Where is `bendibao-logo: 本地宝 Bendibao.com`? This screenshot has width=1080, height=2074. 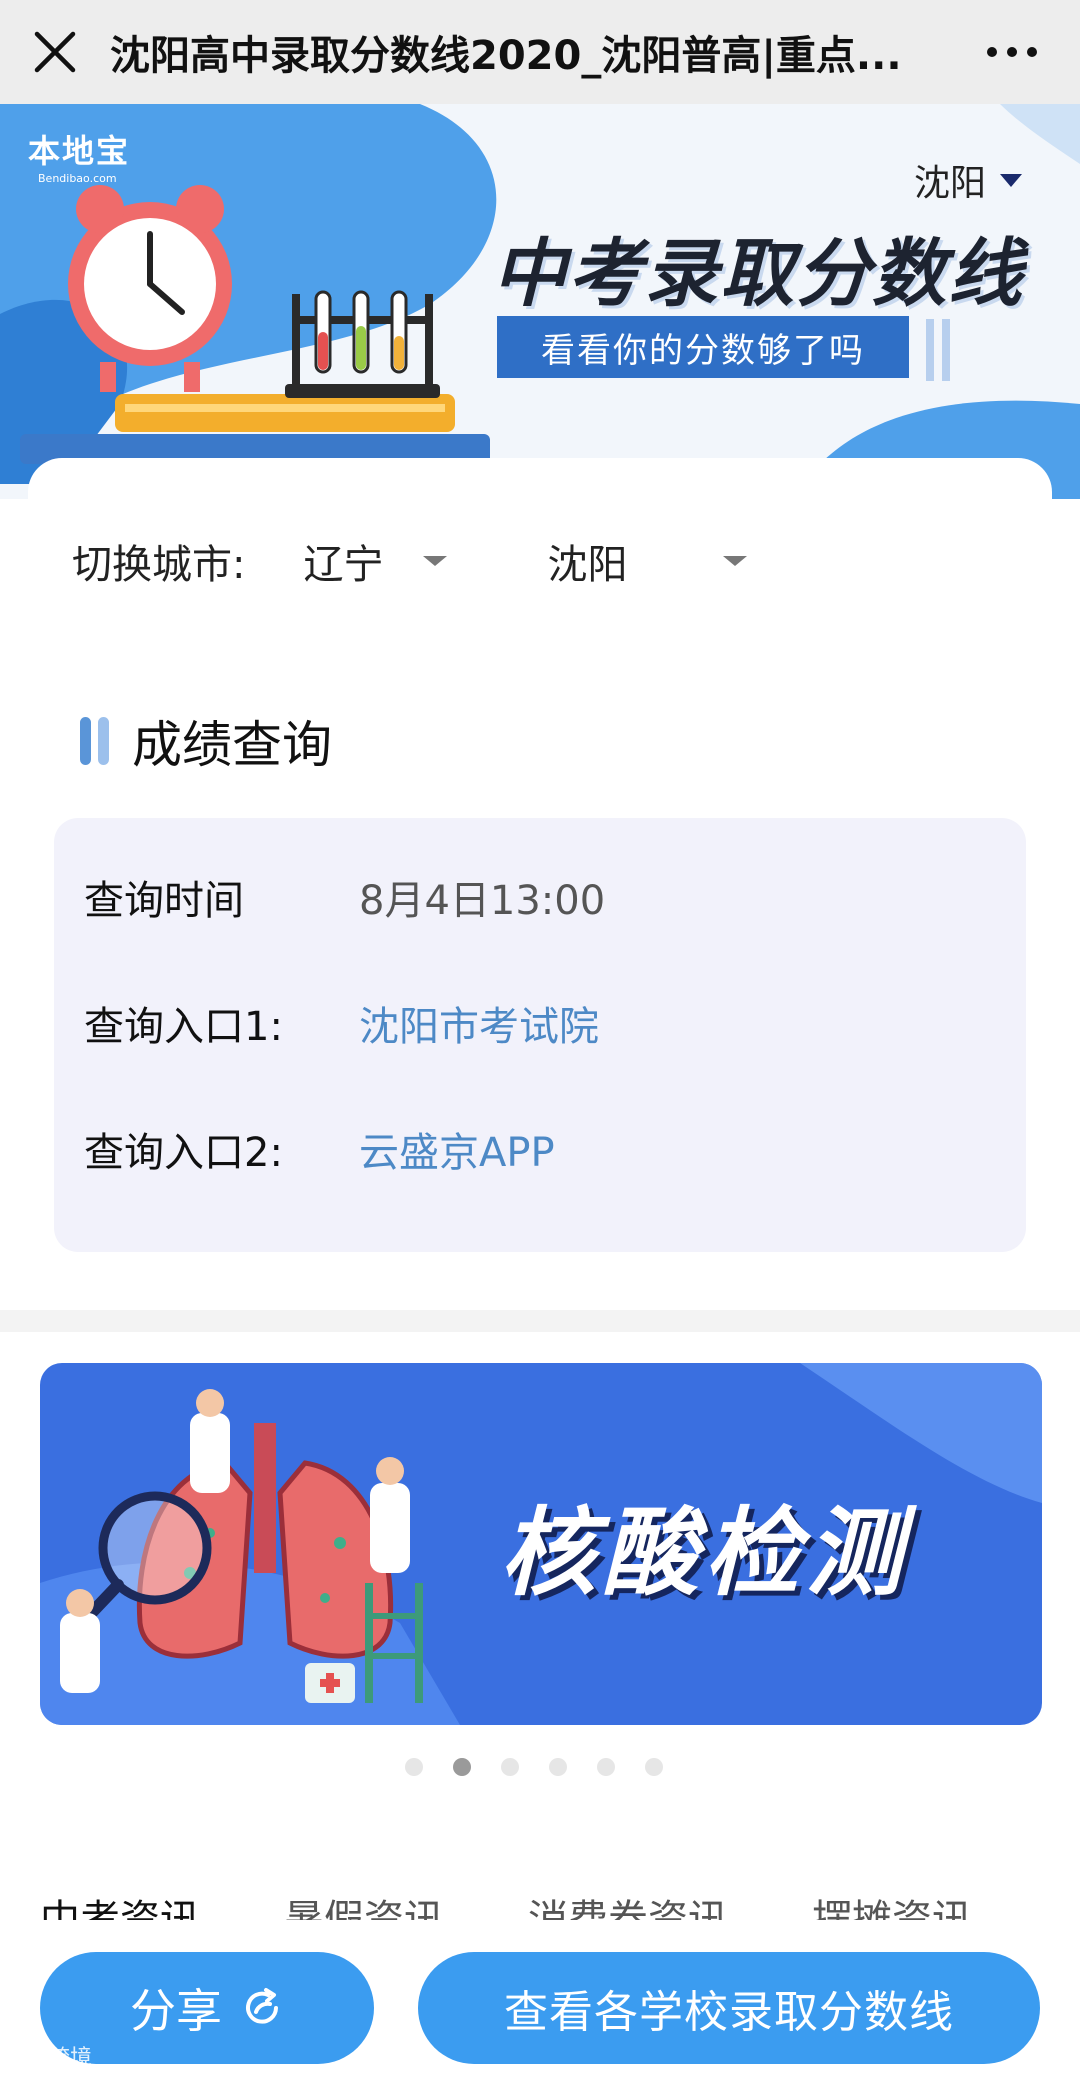 bendibao-logo: 本地宝 Bendibao.com is located at coordinates (79, 158).